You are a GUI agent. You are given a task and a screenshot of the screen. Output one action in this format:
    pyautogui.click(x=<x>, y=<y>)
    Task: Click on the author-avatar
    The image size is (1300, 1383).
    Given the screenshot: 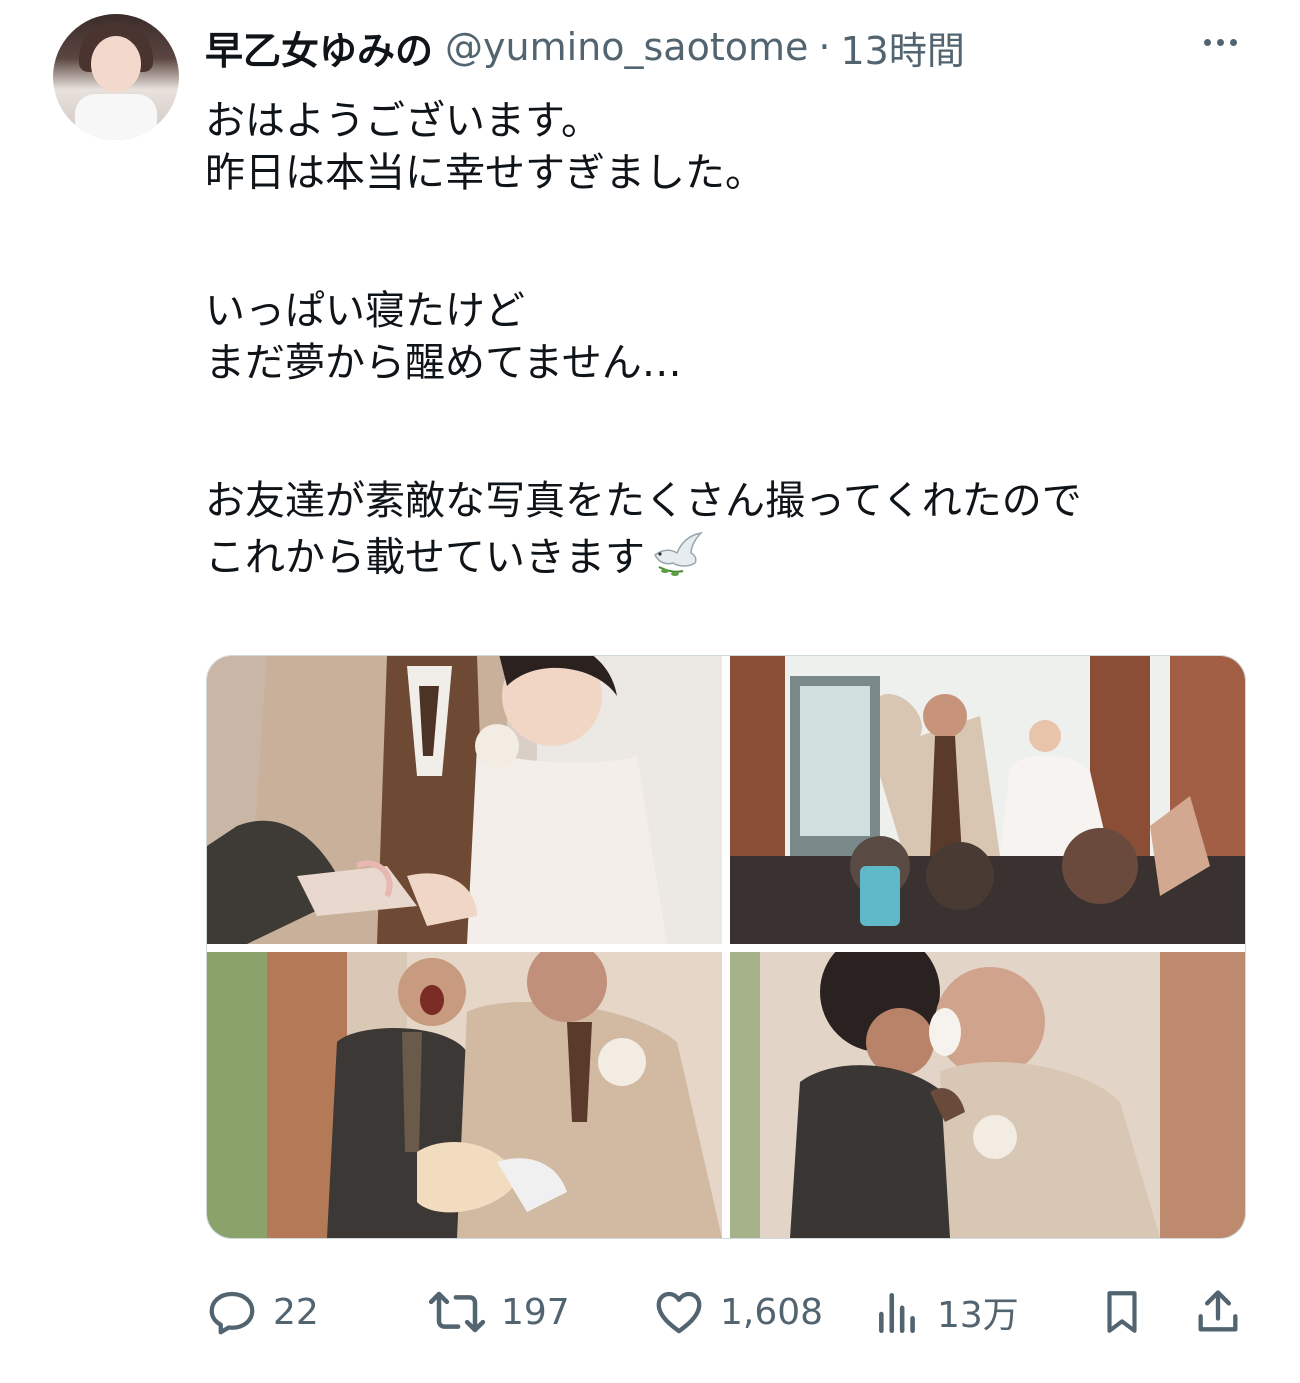 What is the action you would take?
    pyautogui.click(x=116, y=77)
    